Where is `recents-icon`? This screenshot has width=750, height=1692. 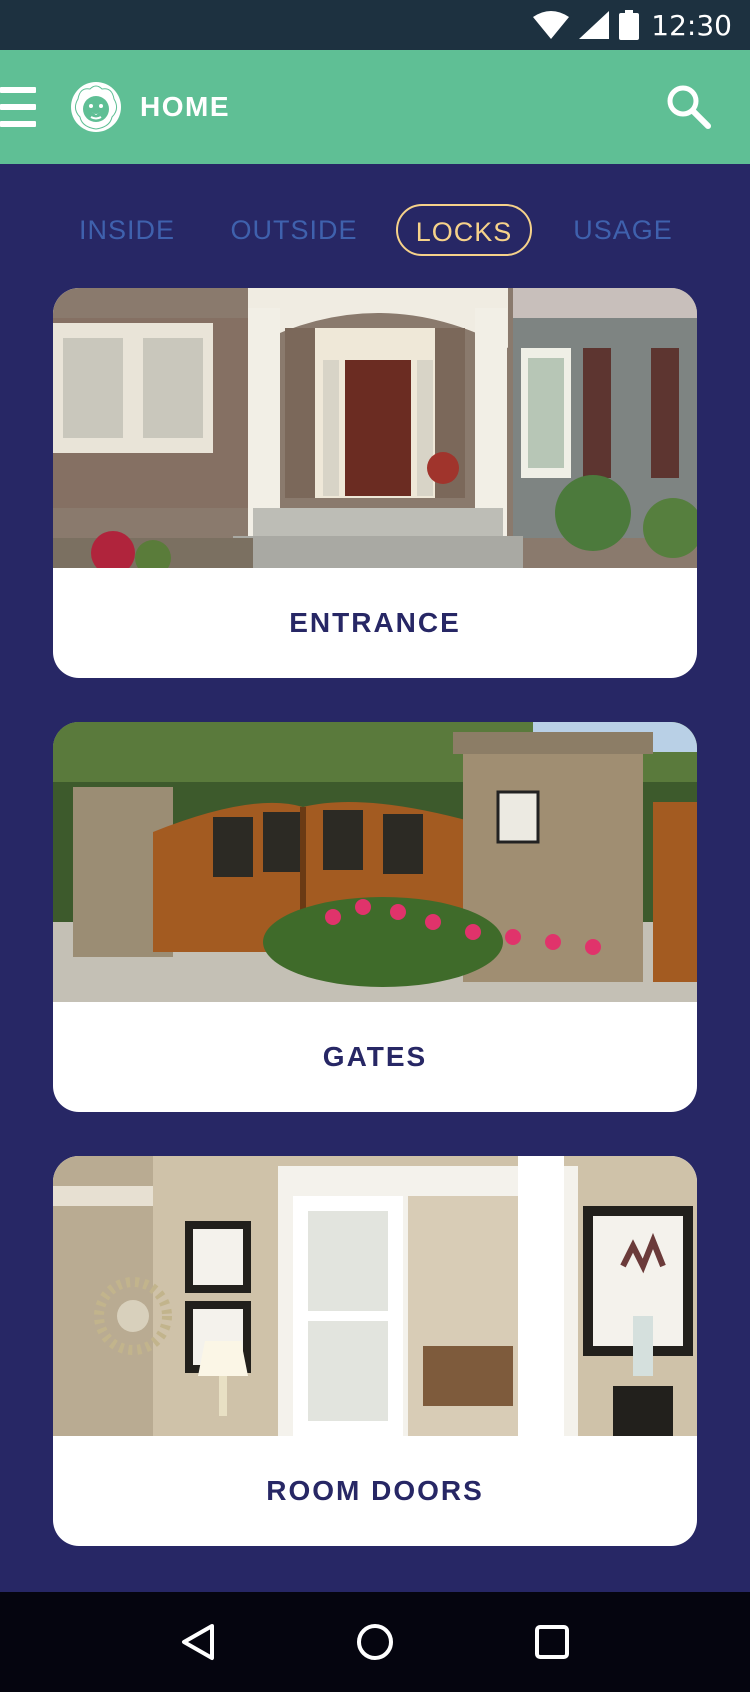 recents-icon is located at coordinates (552, 1642).